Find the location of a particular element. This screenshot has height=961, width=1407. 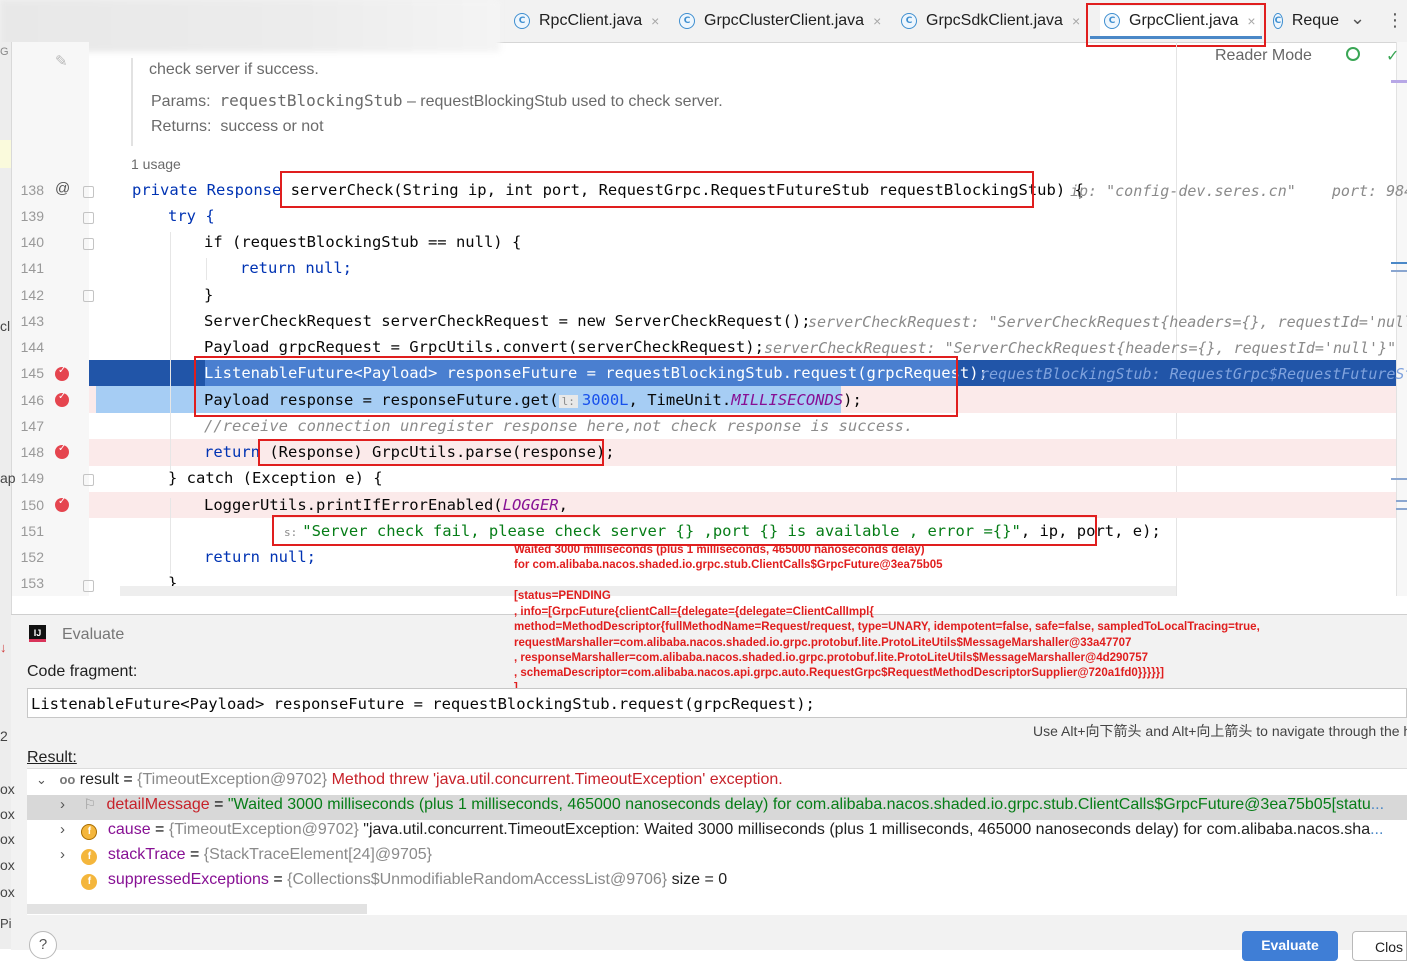

flag-icon: ⚐ is located at coordinates (90, 804).